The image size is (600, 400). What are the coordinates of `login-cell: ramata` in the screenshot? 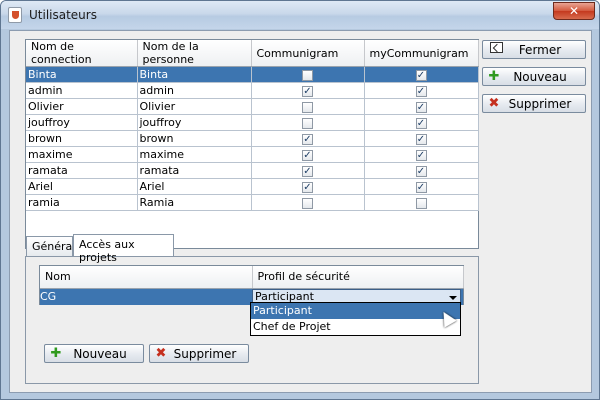 It's located at (82, 170).